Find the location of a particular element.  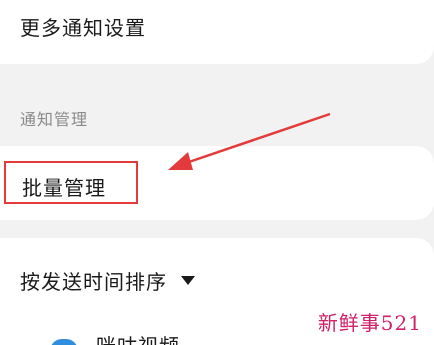

sort-label: 按发送时间排序 is located at coordinates (93, 282).